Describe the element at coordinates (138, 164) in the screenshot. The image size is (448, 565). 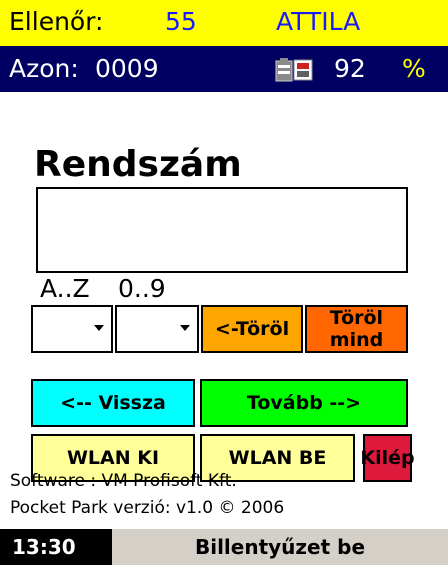
I see `plate-title: Rendszám` at that location.